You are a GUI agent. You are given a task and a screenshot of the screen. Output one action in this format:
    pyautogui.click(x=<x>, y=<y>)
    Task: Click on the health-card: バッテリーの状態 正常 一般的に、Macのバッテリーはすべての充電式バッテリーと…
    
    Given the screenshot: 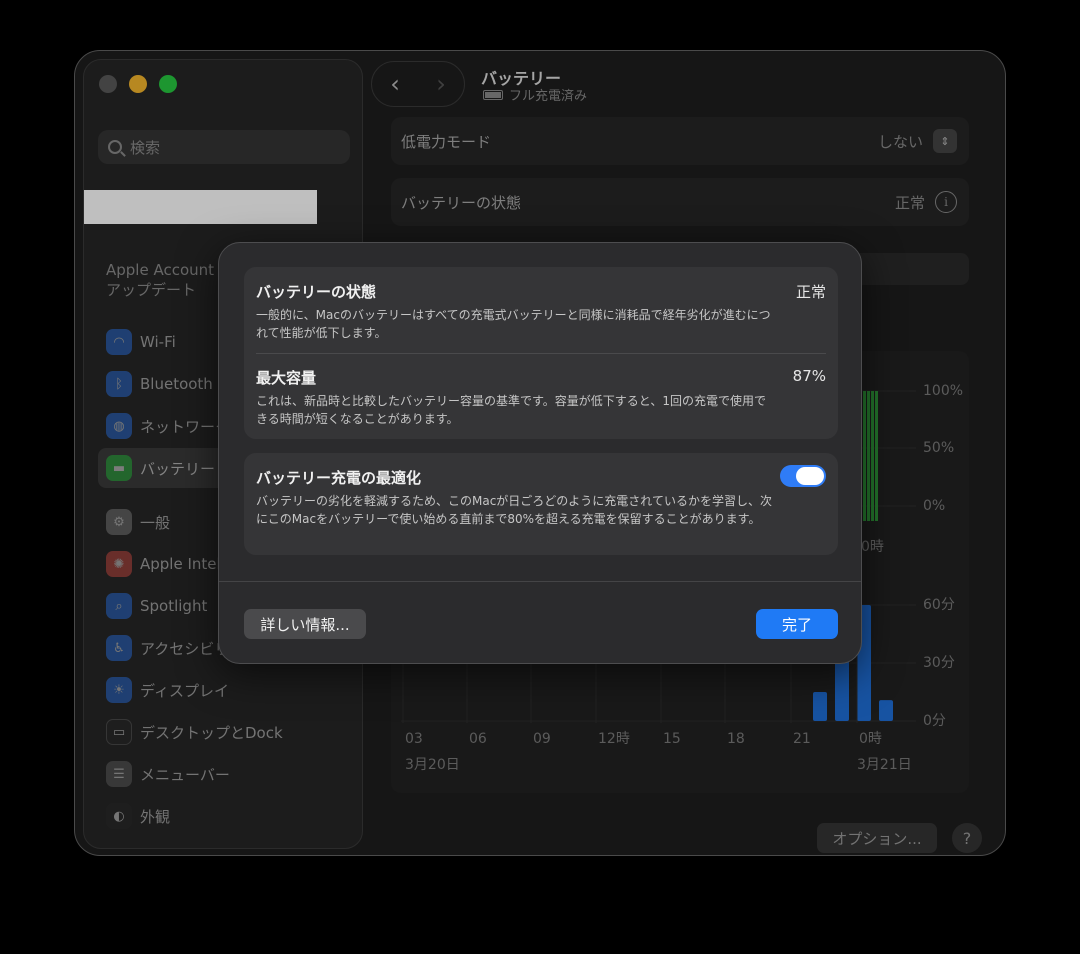 What is the action you would take?
    pyautogui.click(x=541, y=353)
    